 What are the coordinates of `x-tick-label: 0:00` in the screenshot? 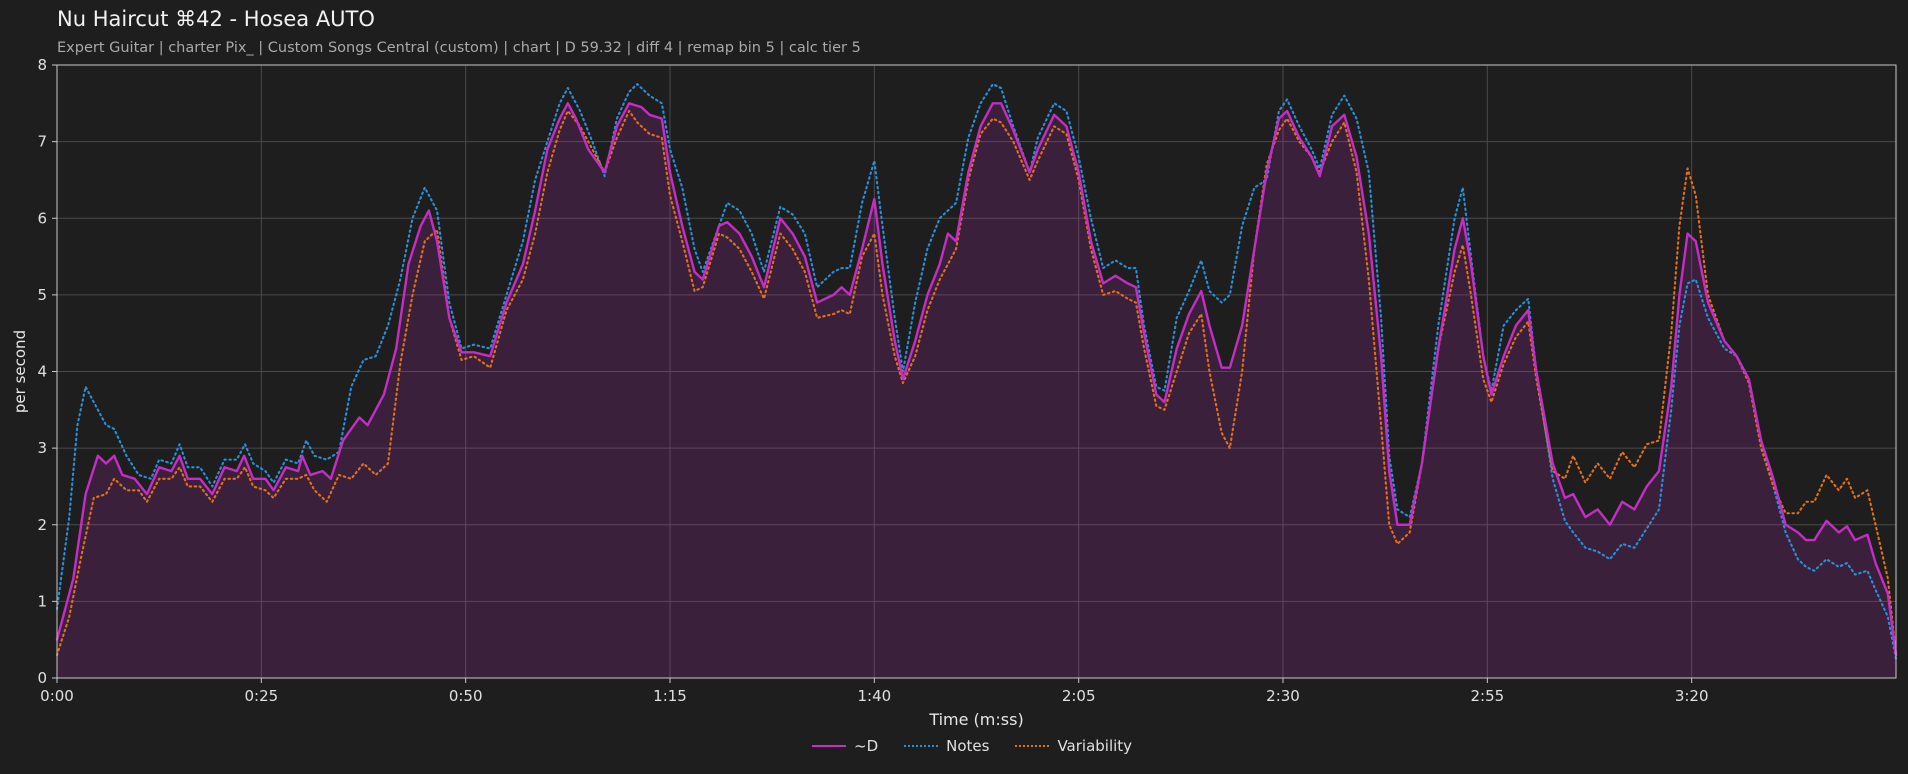 It's located at (57, 696).